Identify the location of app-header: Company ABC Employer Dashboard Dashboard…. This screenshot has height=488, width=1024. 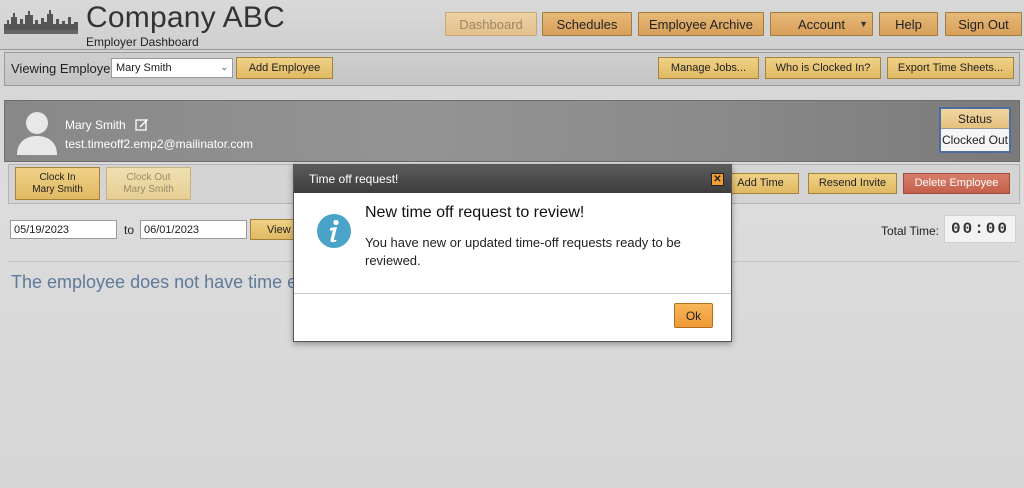
(512, 25).